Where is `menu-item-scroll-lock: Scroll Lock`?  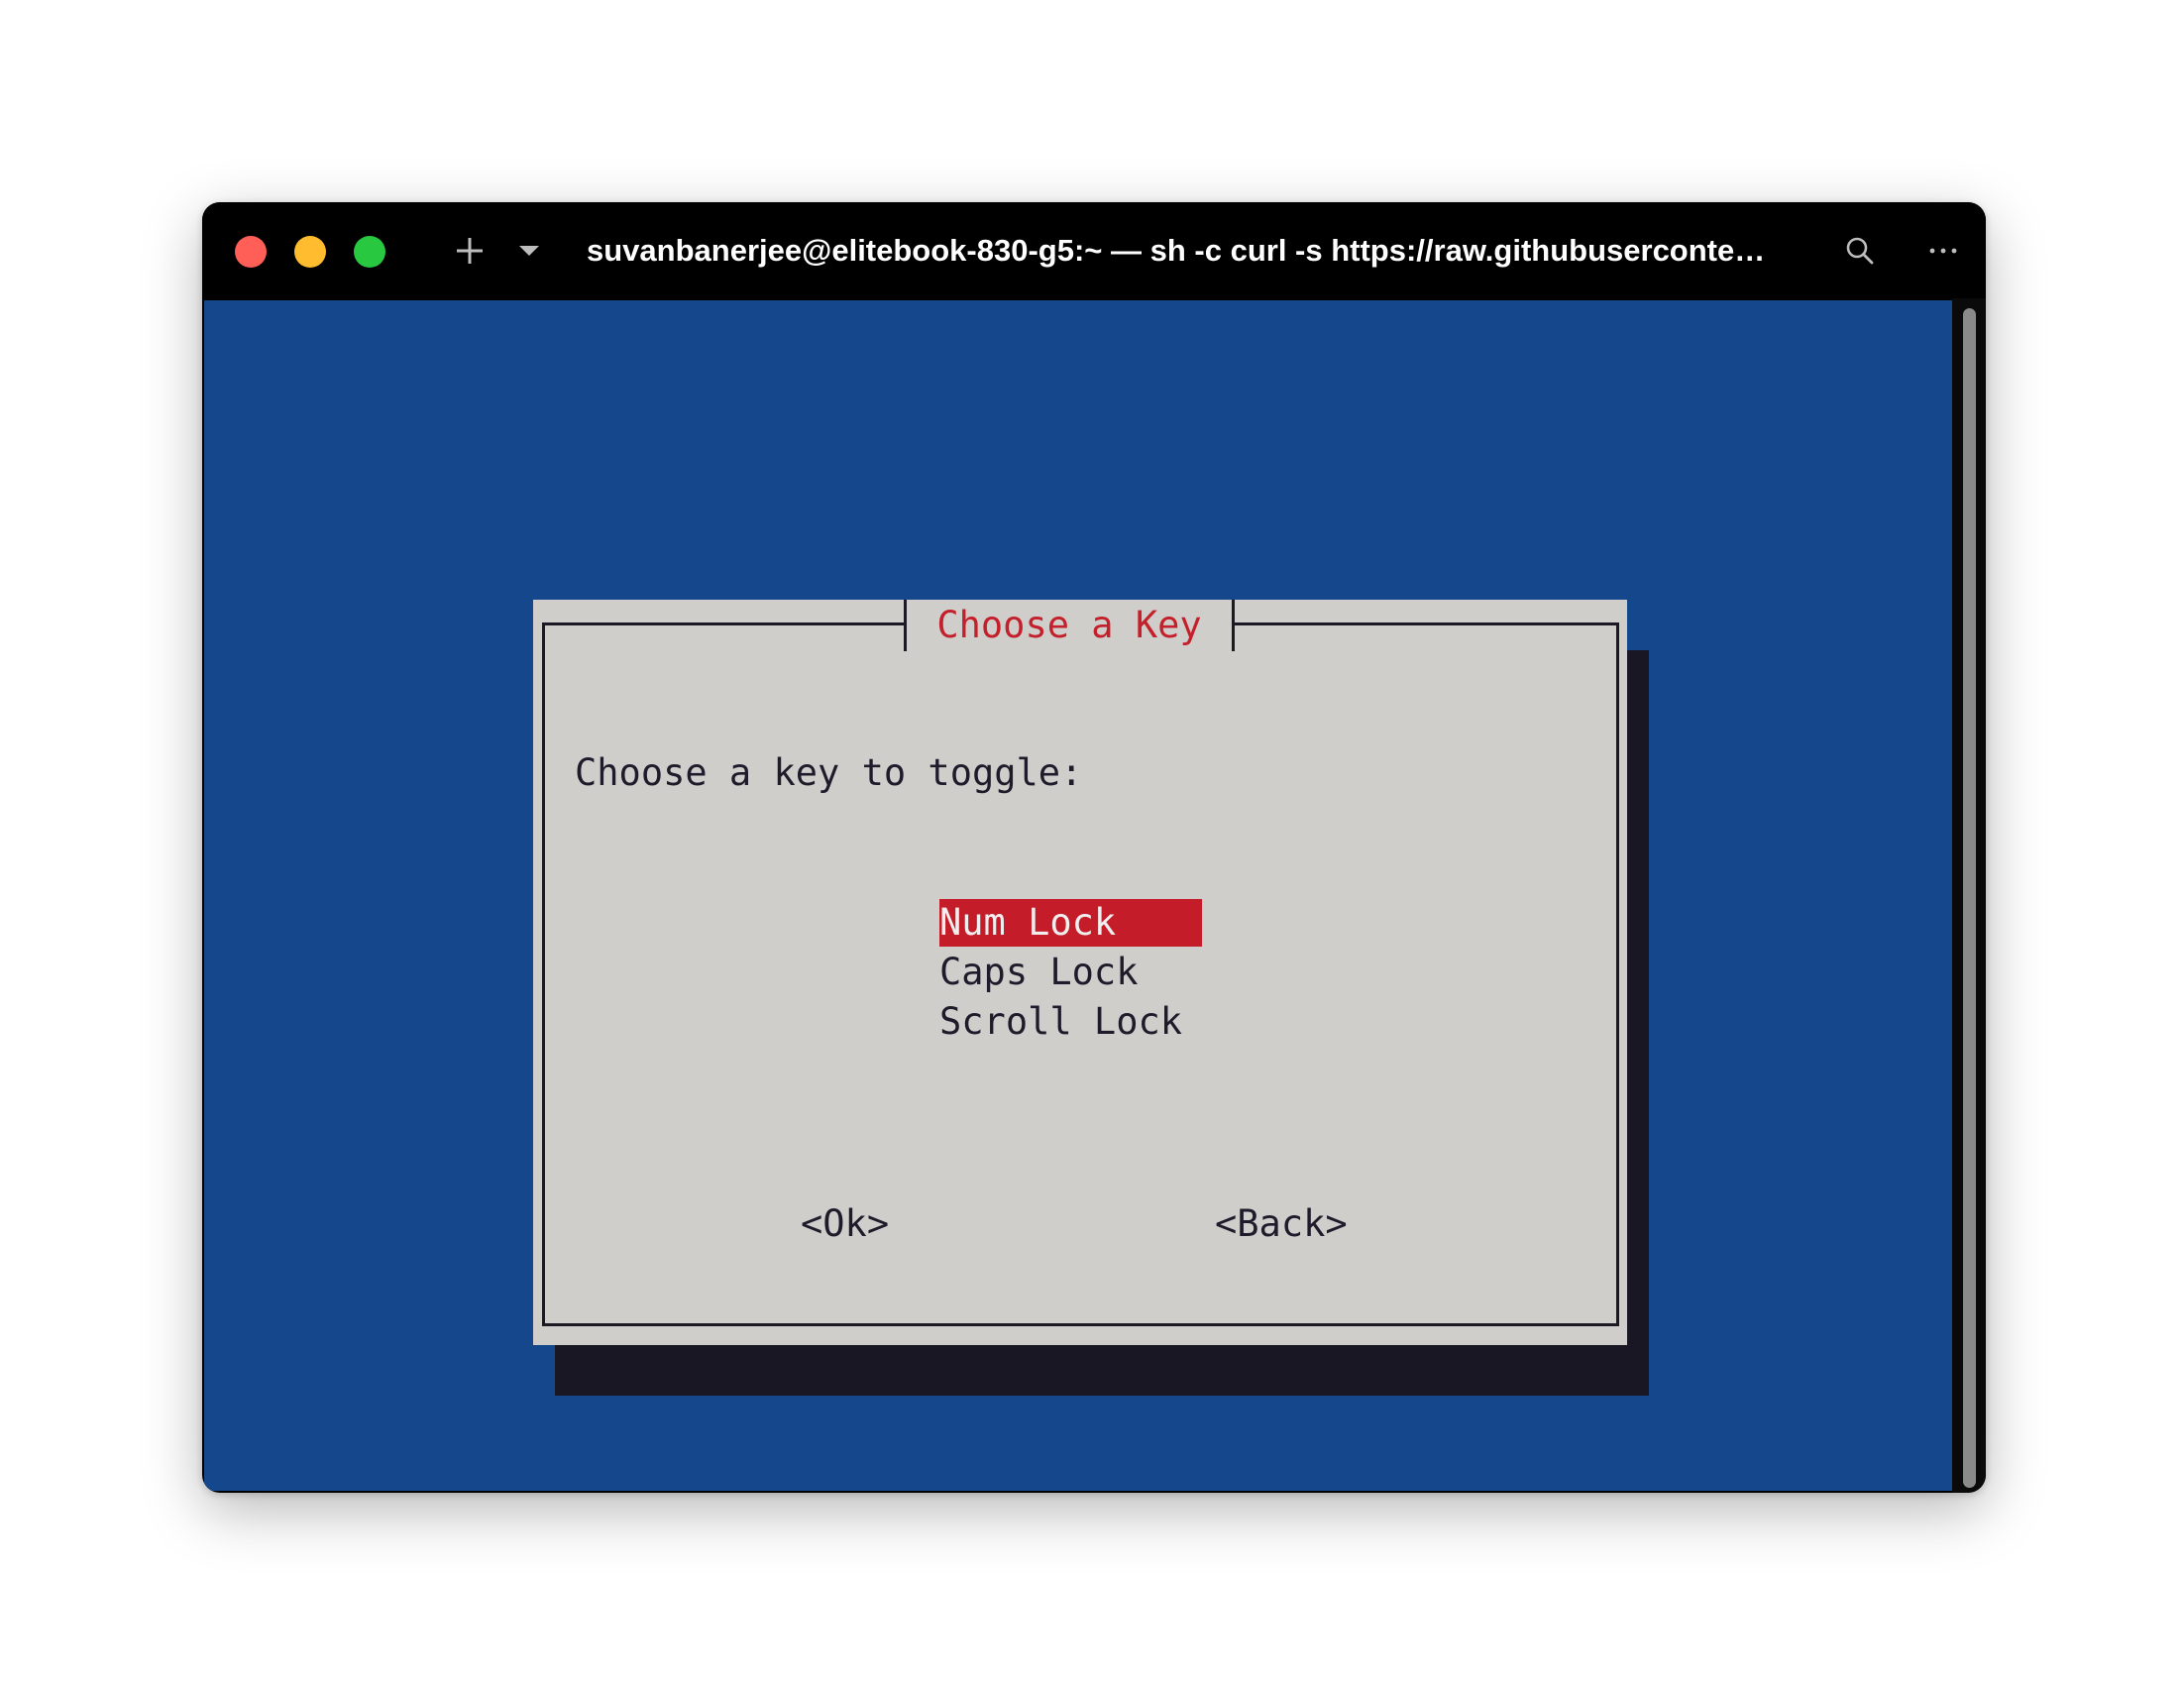 menu-item-scroll-lock: Scroll Lock is located at coordinates (1060, 1022).